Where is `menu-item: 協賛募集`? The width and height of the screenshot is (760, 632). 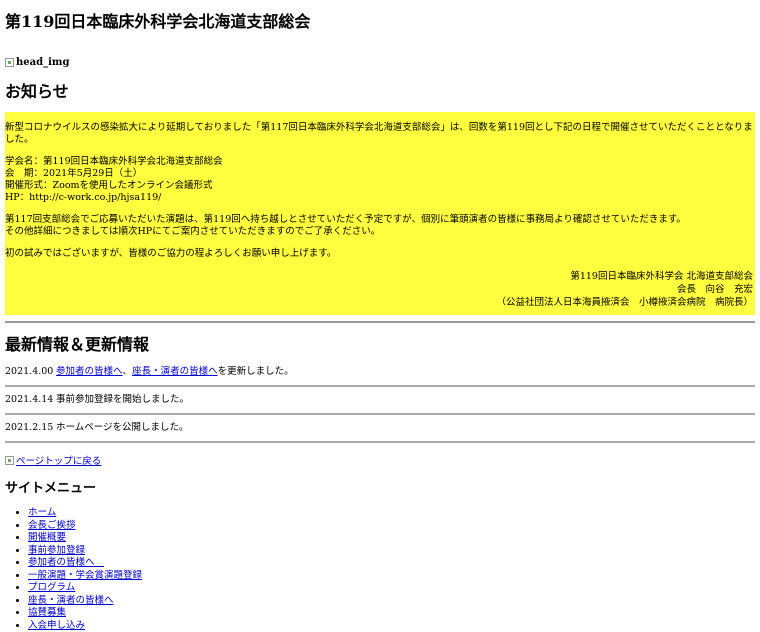 menu-item: 協賛募集 is located at coordinates (391, 613).